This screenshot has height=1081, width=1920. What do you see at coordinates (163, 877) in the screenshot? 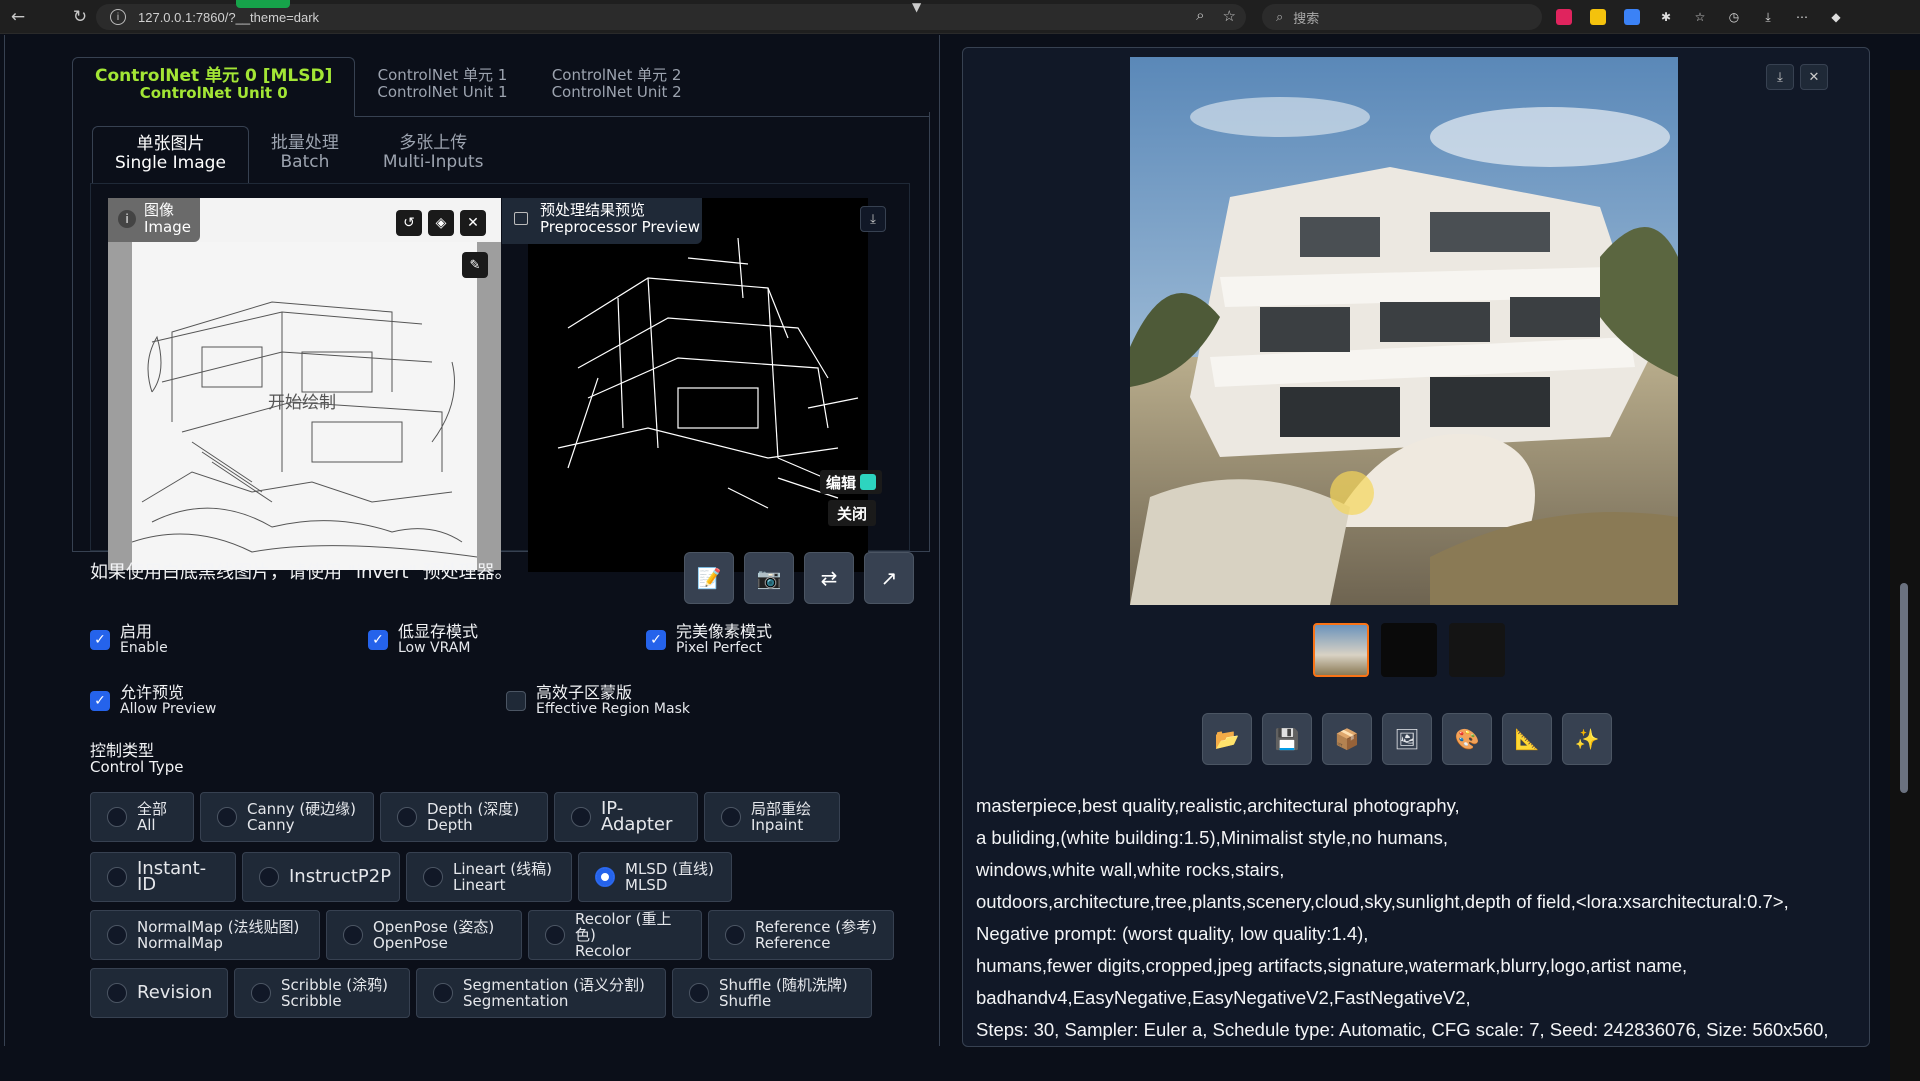
I see `radio-instant-id: Instant-ID` at bounding box center [163, 877].